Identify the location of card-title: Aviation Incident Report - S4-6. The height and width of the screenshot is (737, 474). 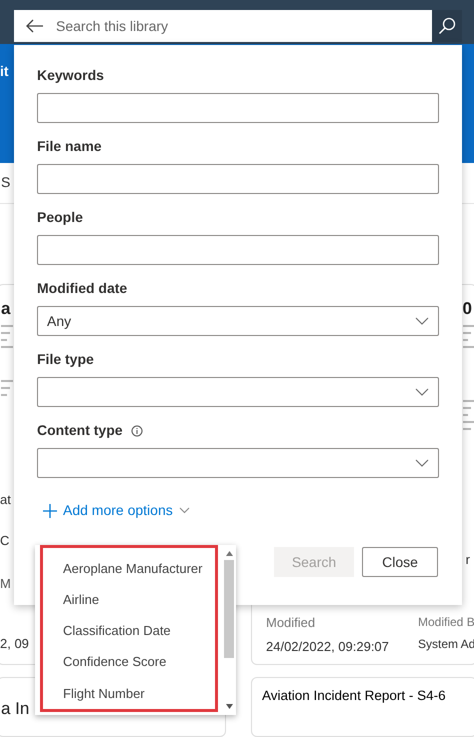
(354, 696).